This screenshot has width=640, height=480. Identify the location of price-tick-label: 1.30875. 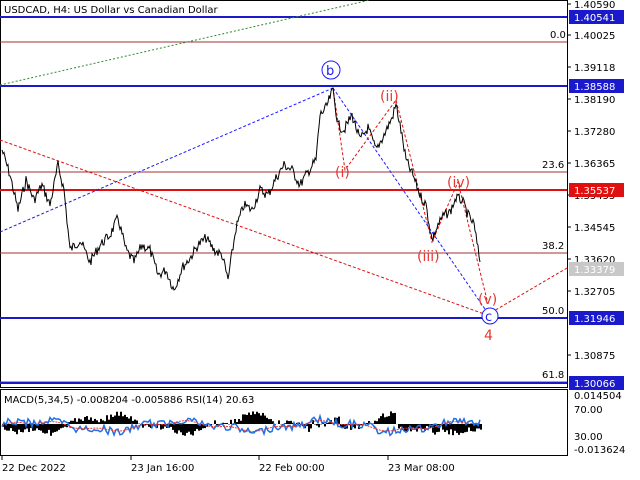
(594, 356).